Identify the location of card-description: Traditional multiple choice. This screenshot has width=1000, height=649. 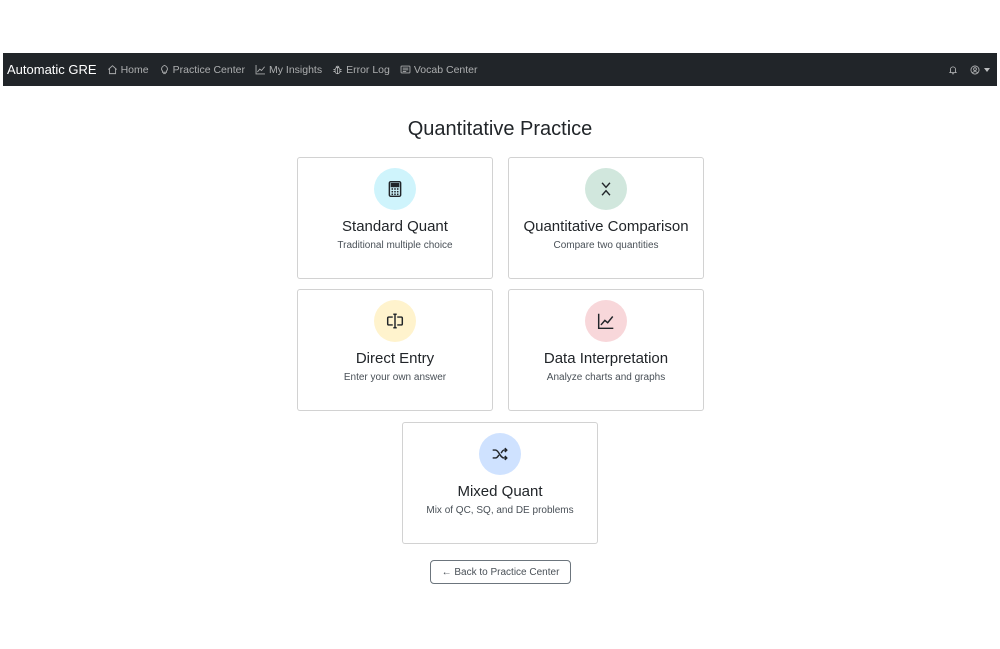
(395, 245).